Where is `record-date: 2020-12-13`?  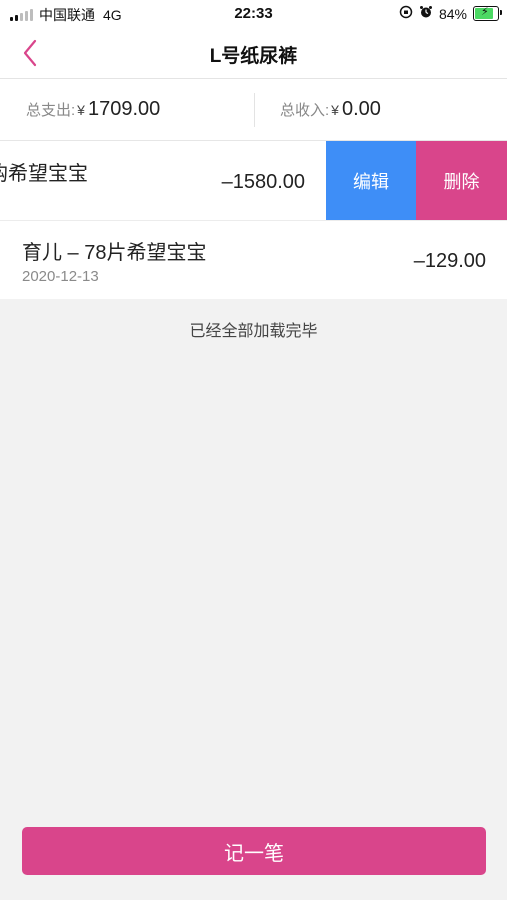
record-date: 2020-12-13 is located at coordinates (60, 276).